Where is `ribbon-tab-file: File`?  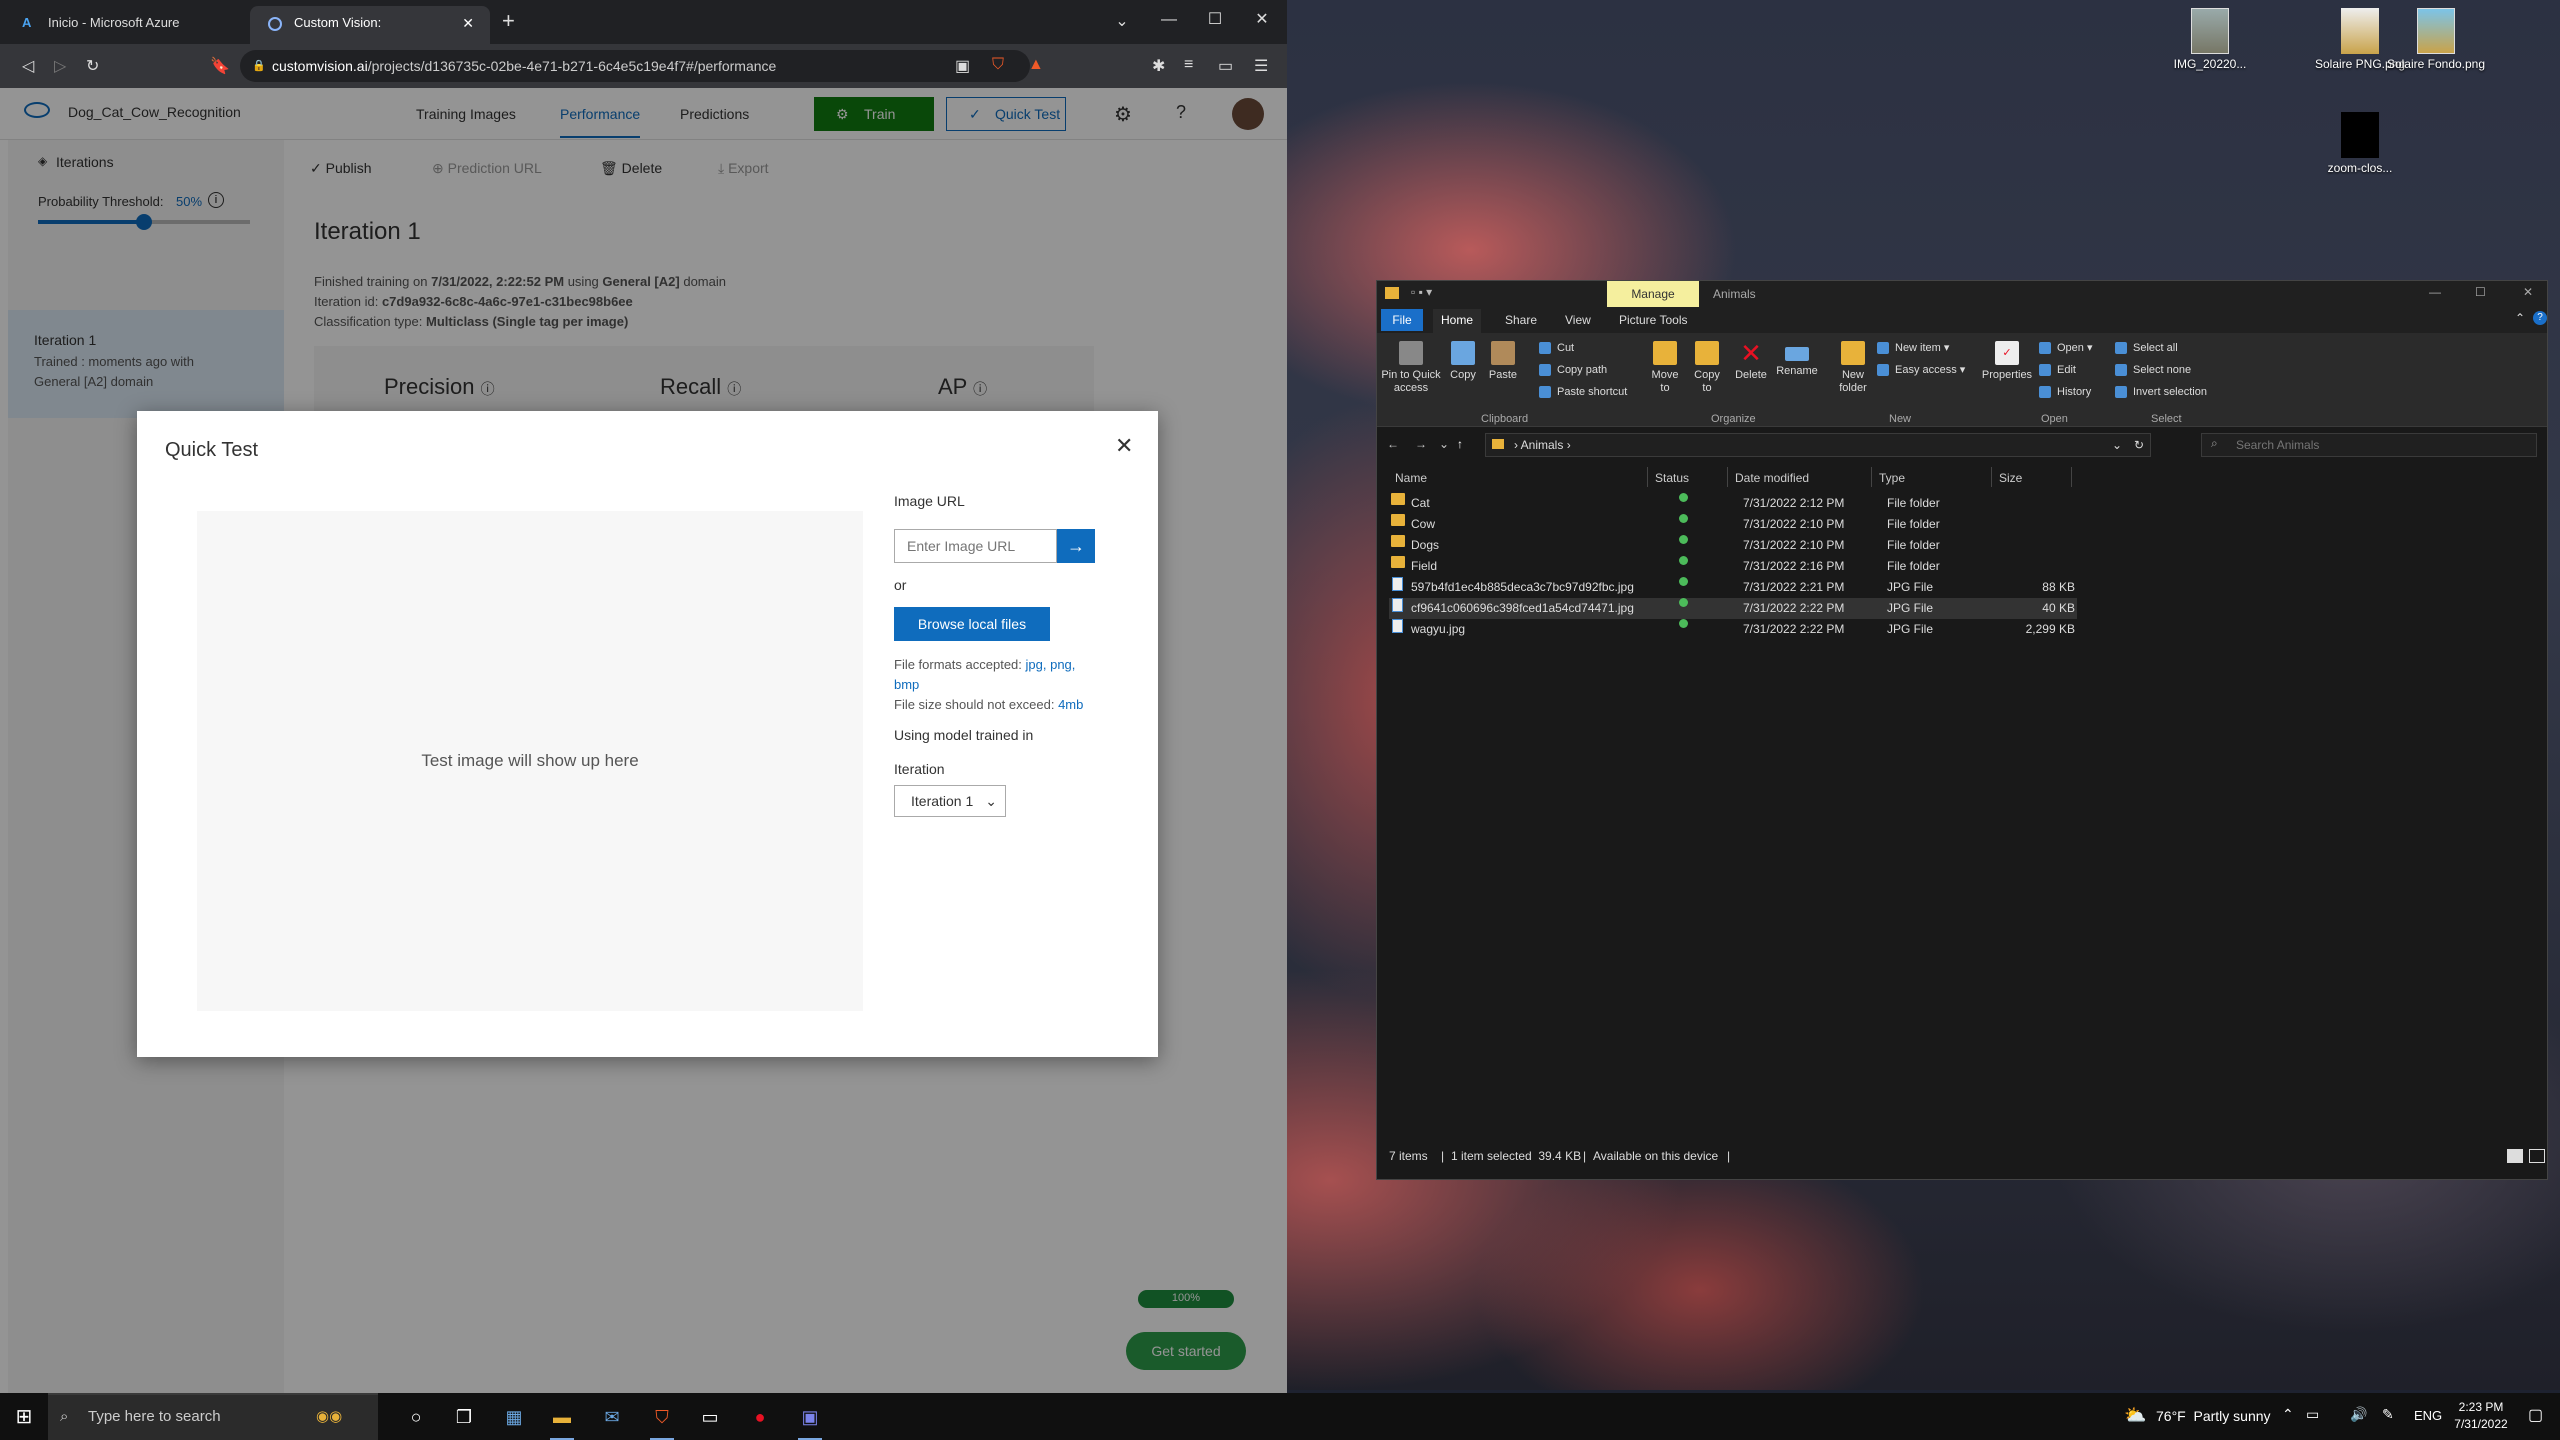
ribbon-tab-file: File is located at coordinates (1402, 320).